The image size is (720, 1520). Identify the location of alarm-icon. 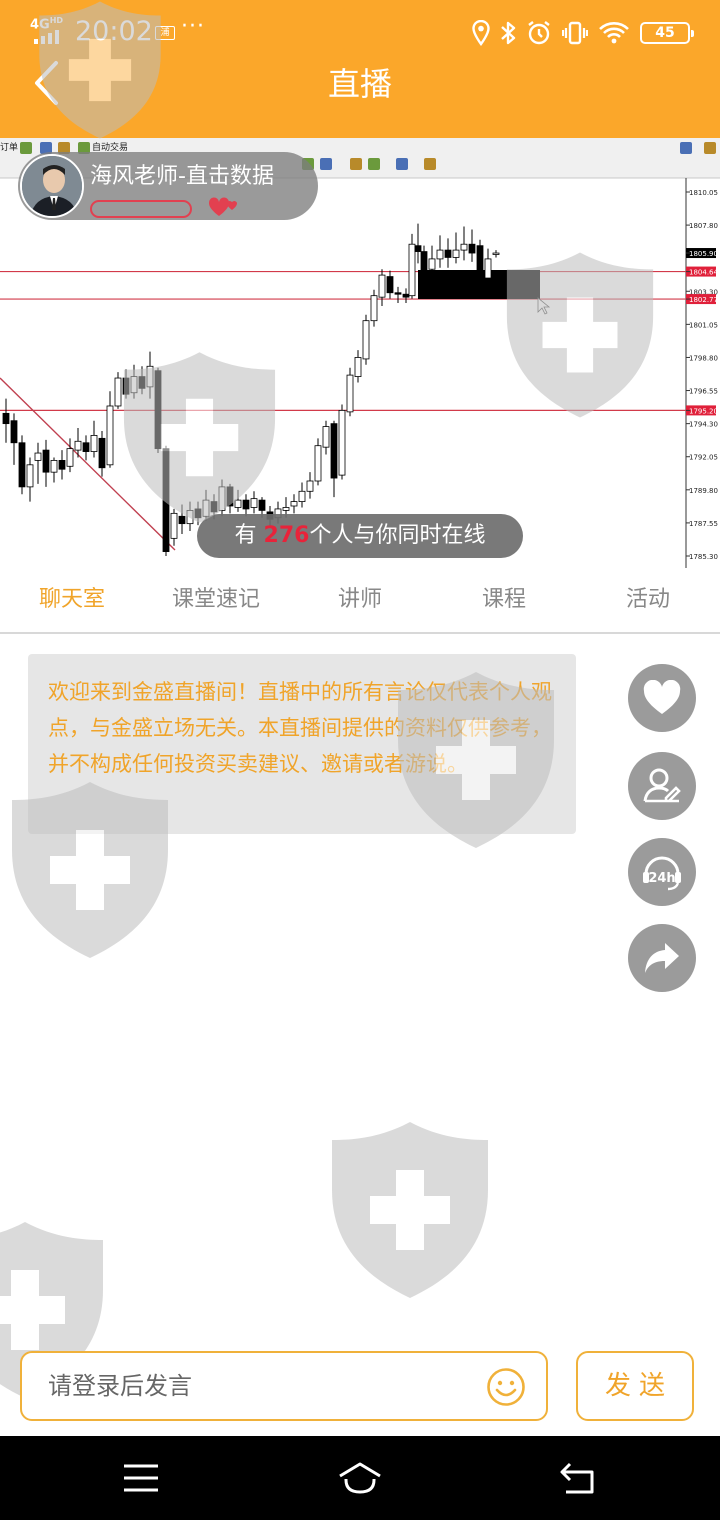
(539, 33).